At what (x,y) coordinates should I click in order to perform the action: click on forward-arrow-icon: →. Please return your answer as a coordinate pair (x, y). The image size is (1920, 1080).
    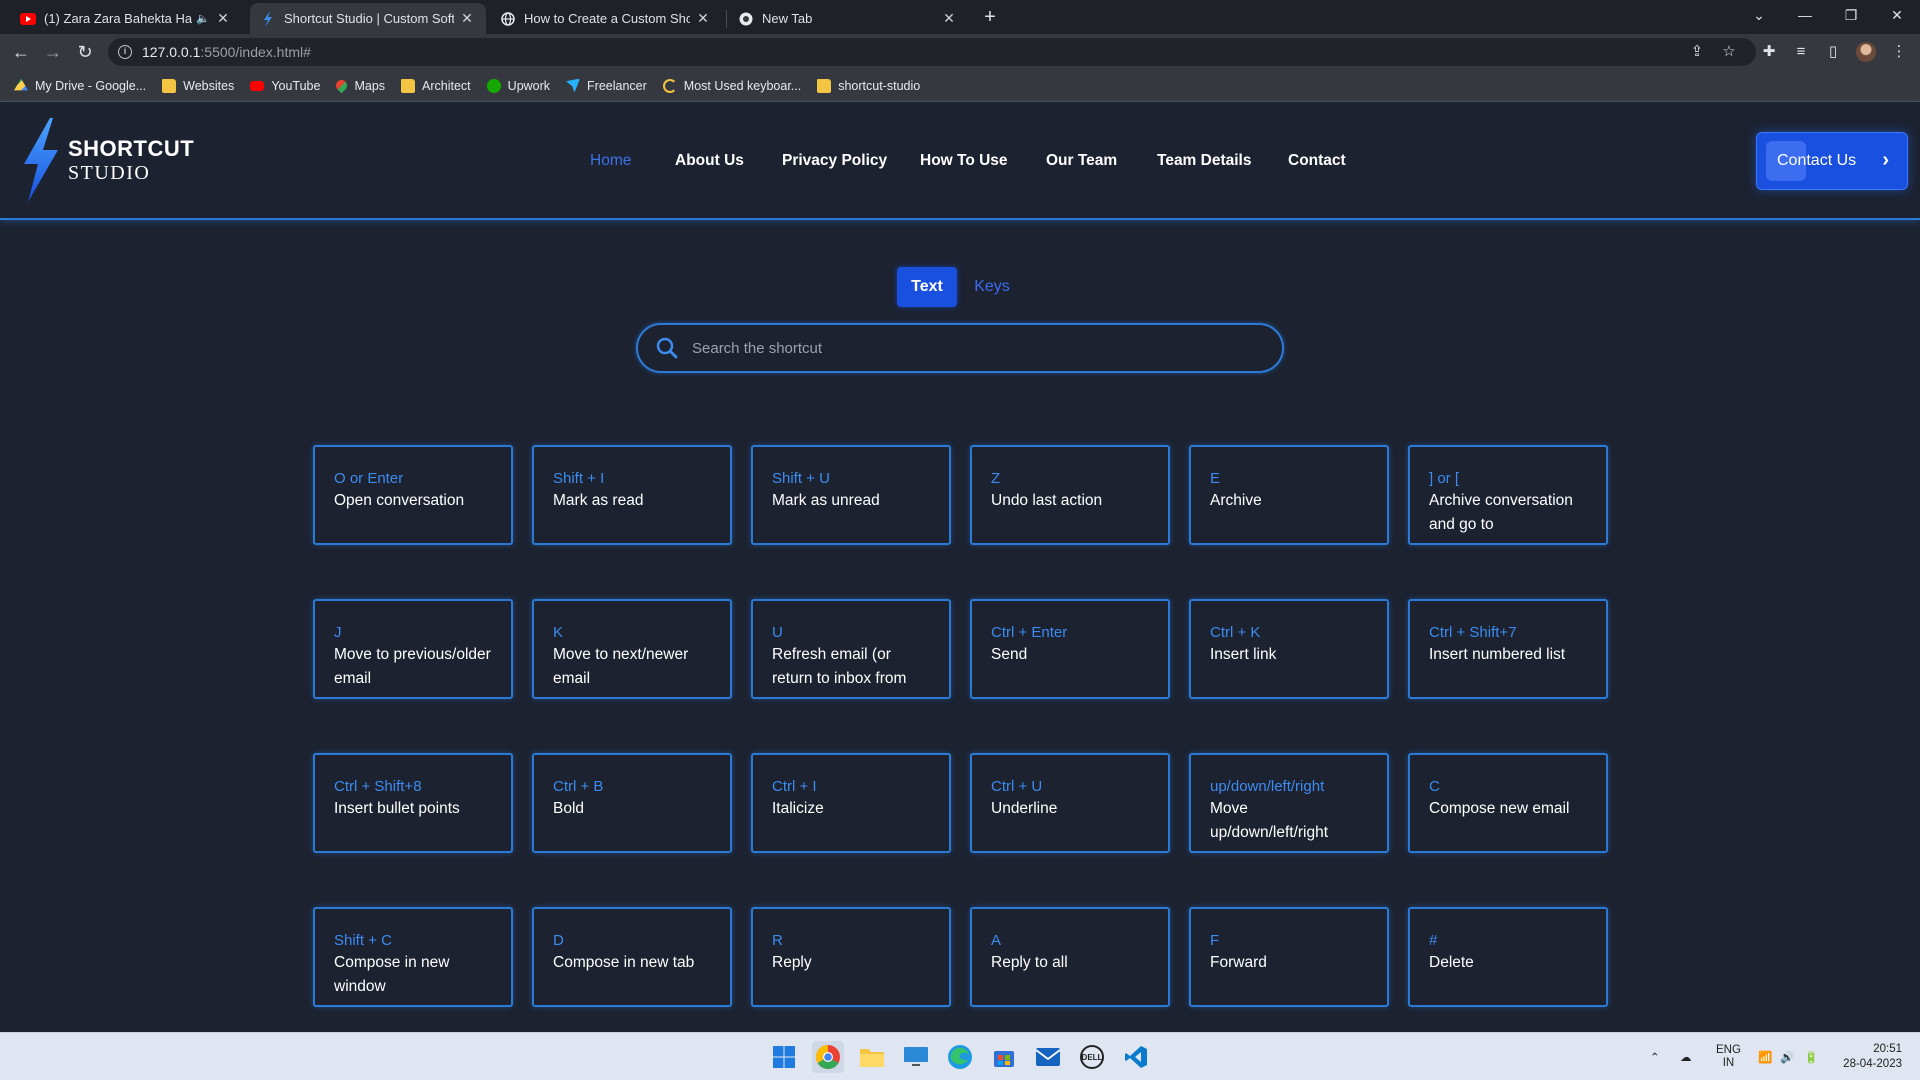
    Looking at the image, I should click on (53, 52).